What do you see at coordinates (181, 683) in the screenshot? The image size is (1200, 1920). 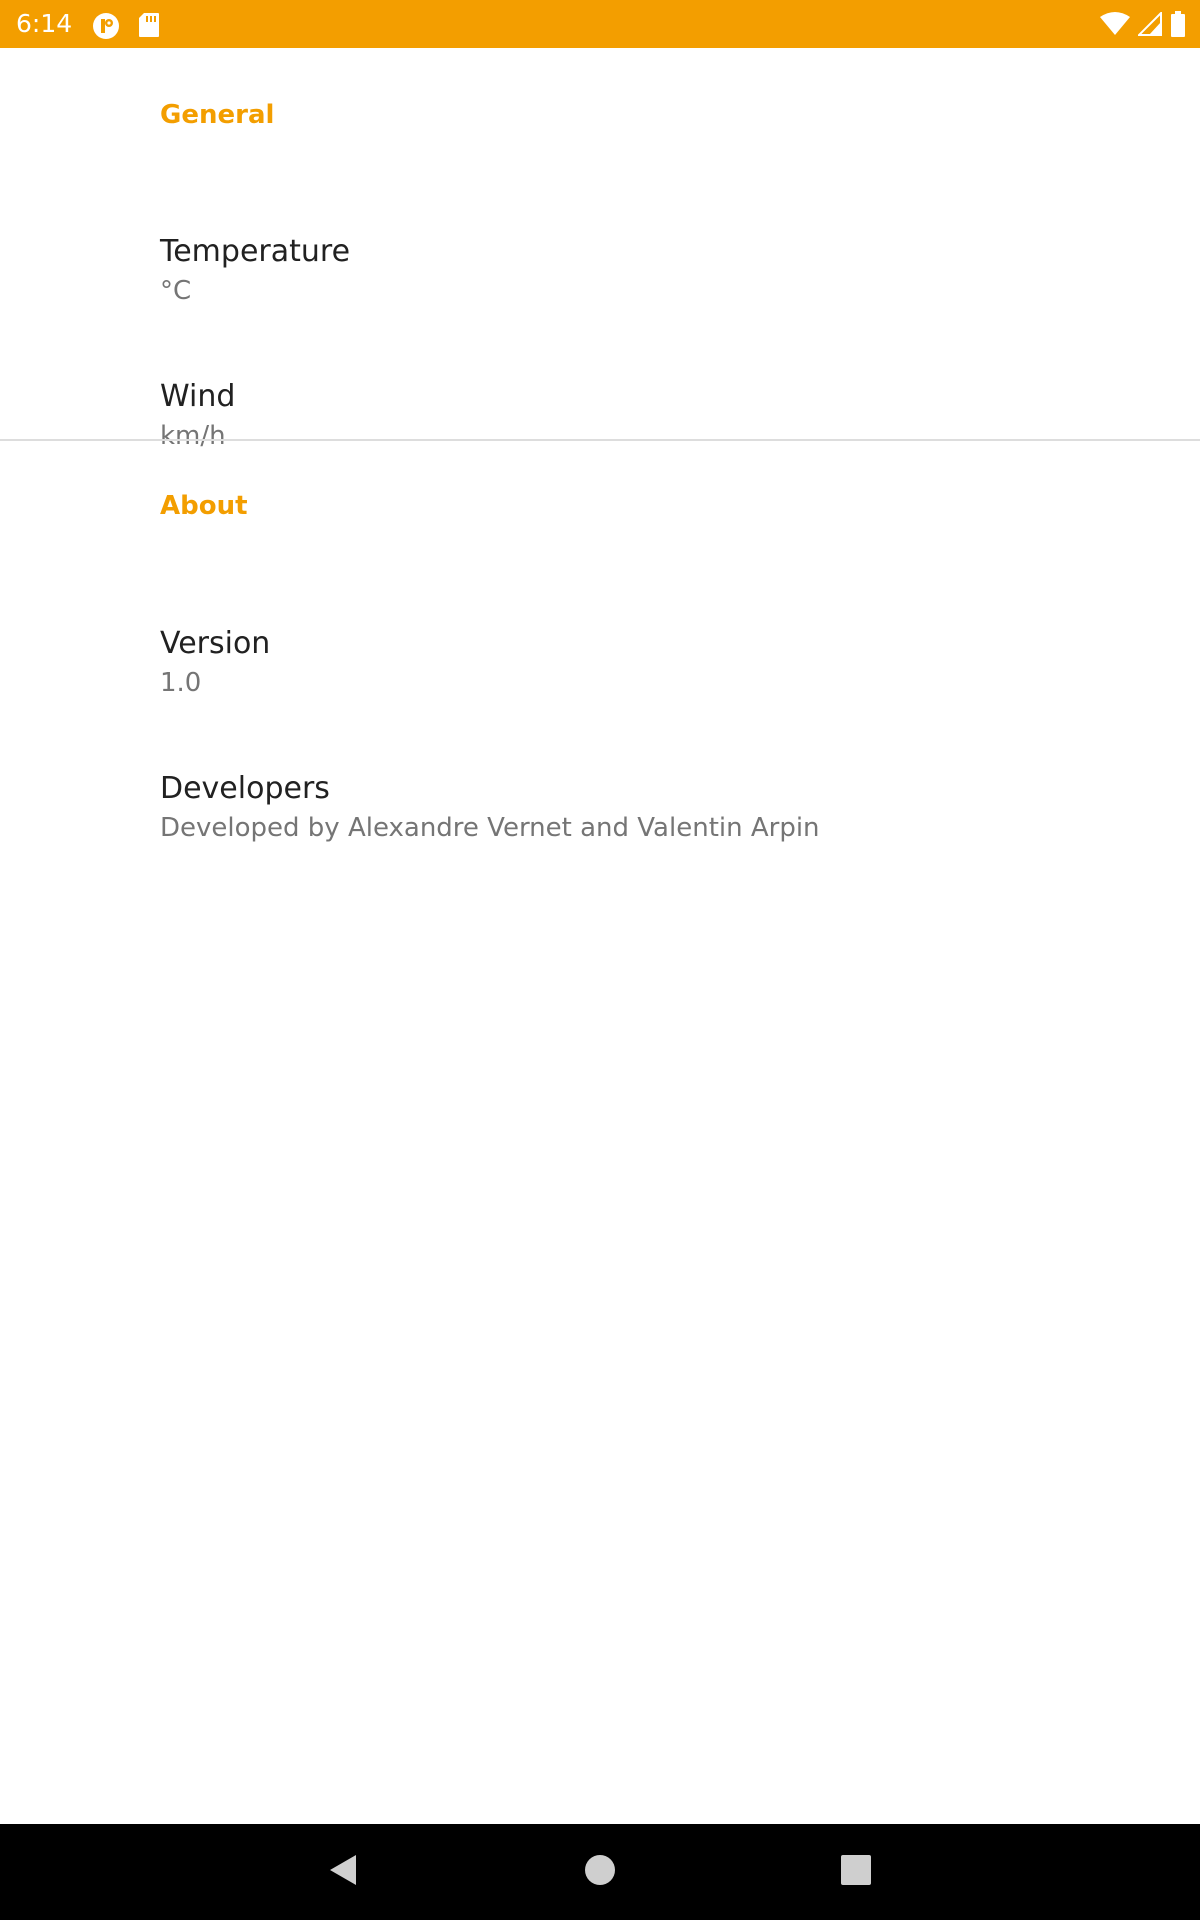 I see `pref-version-summary: 1.0` at bounding box center [181, 683].